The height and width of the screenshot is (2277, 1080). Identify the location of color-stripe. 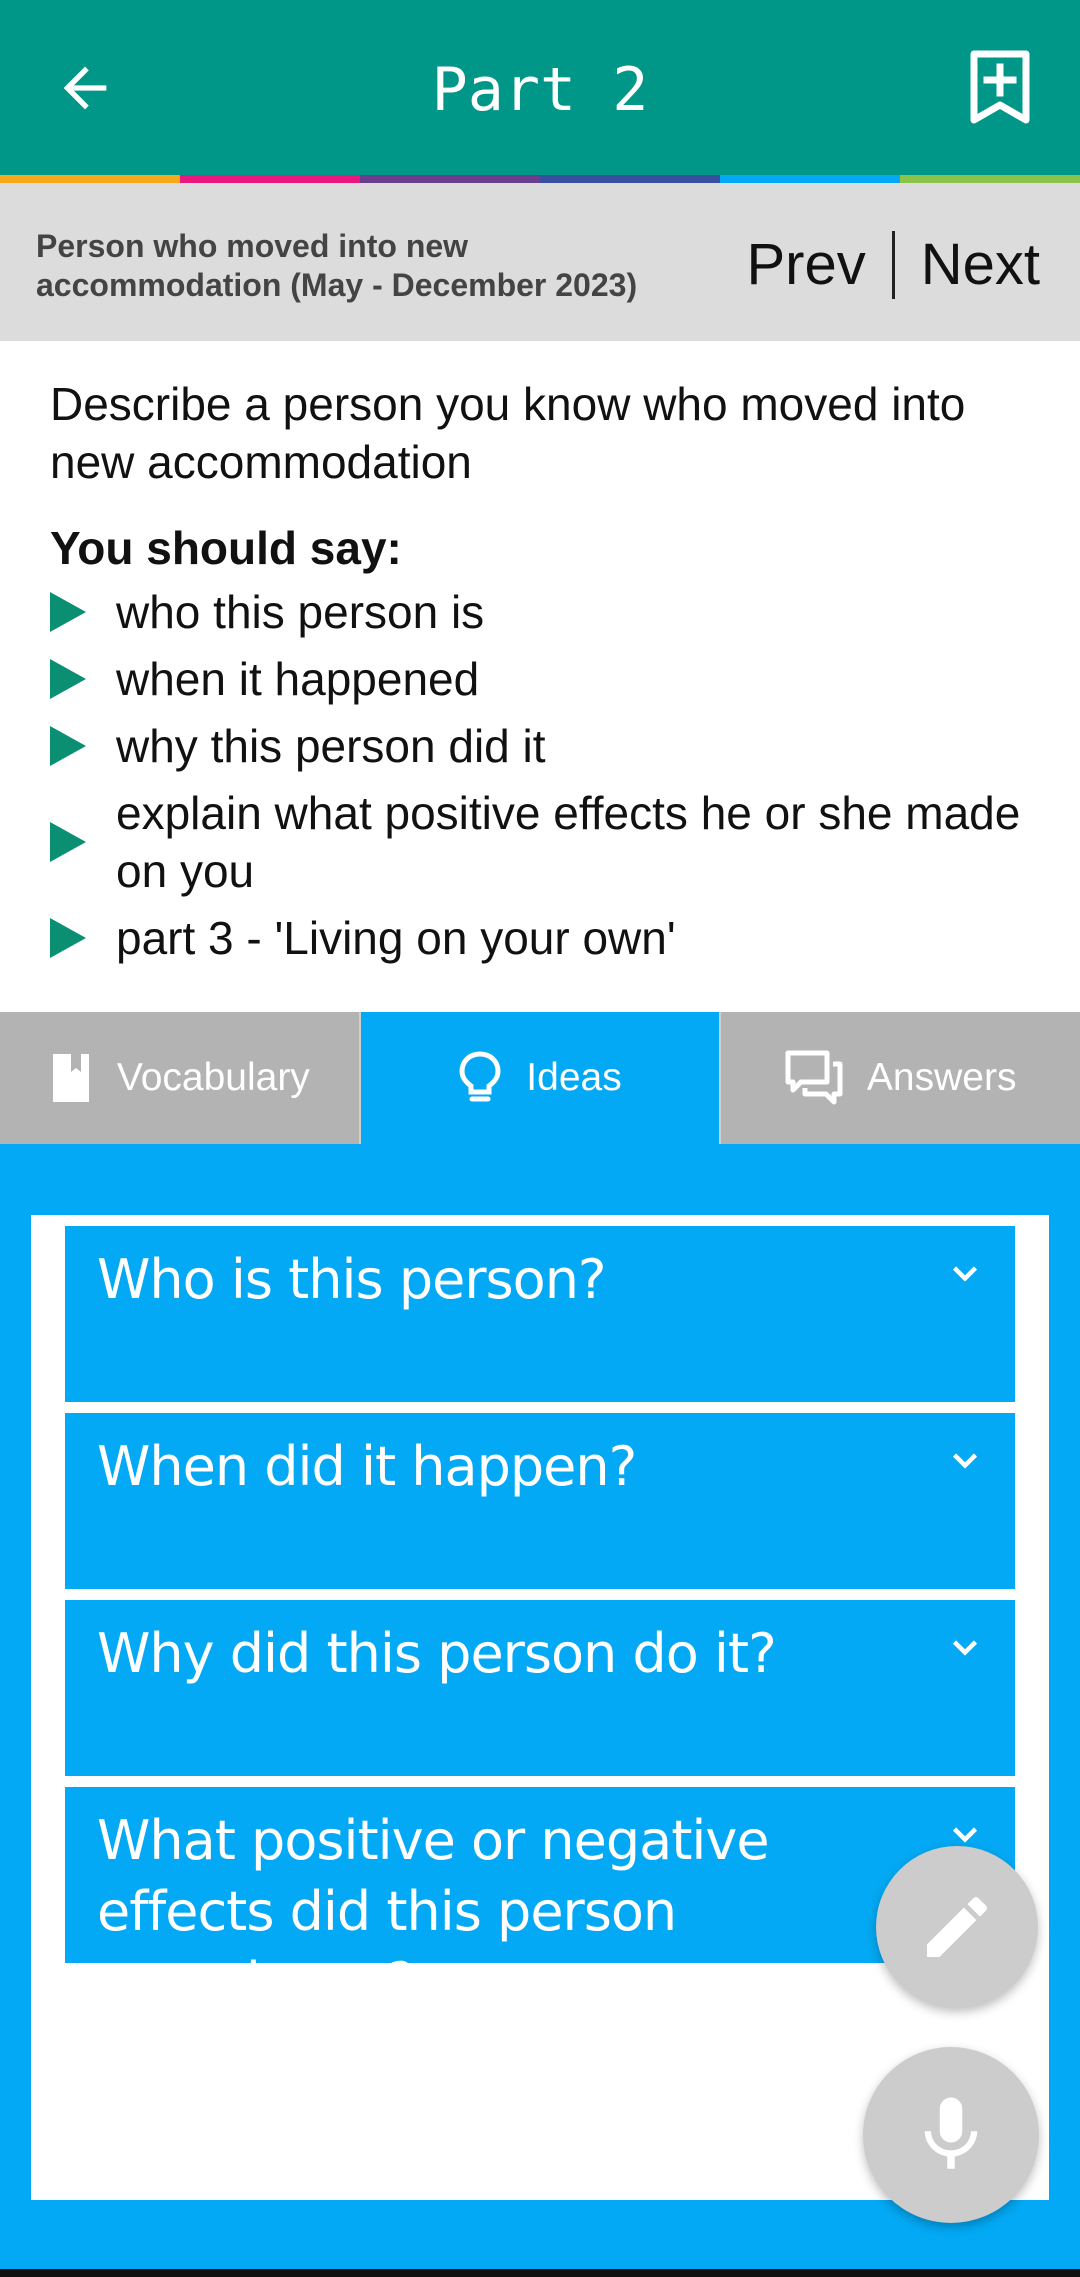
(540, 179).